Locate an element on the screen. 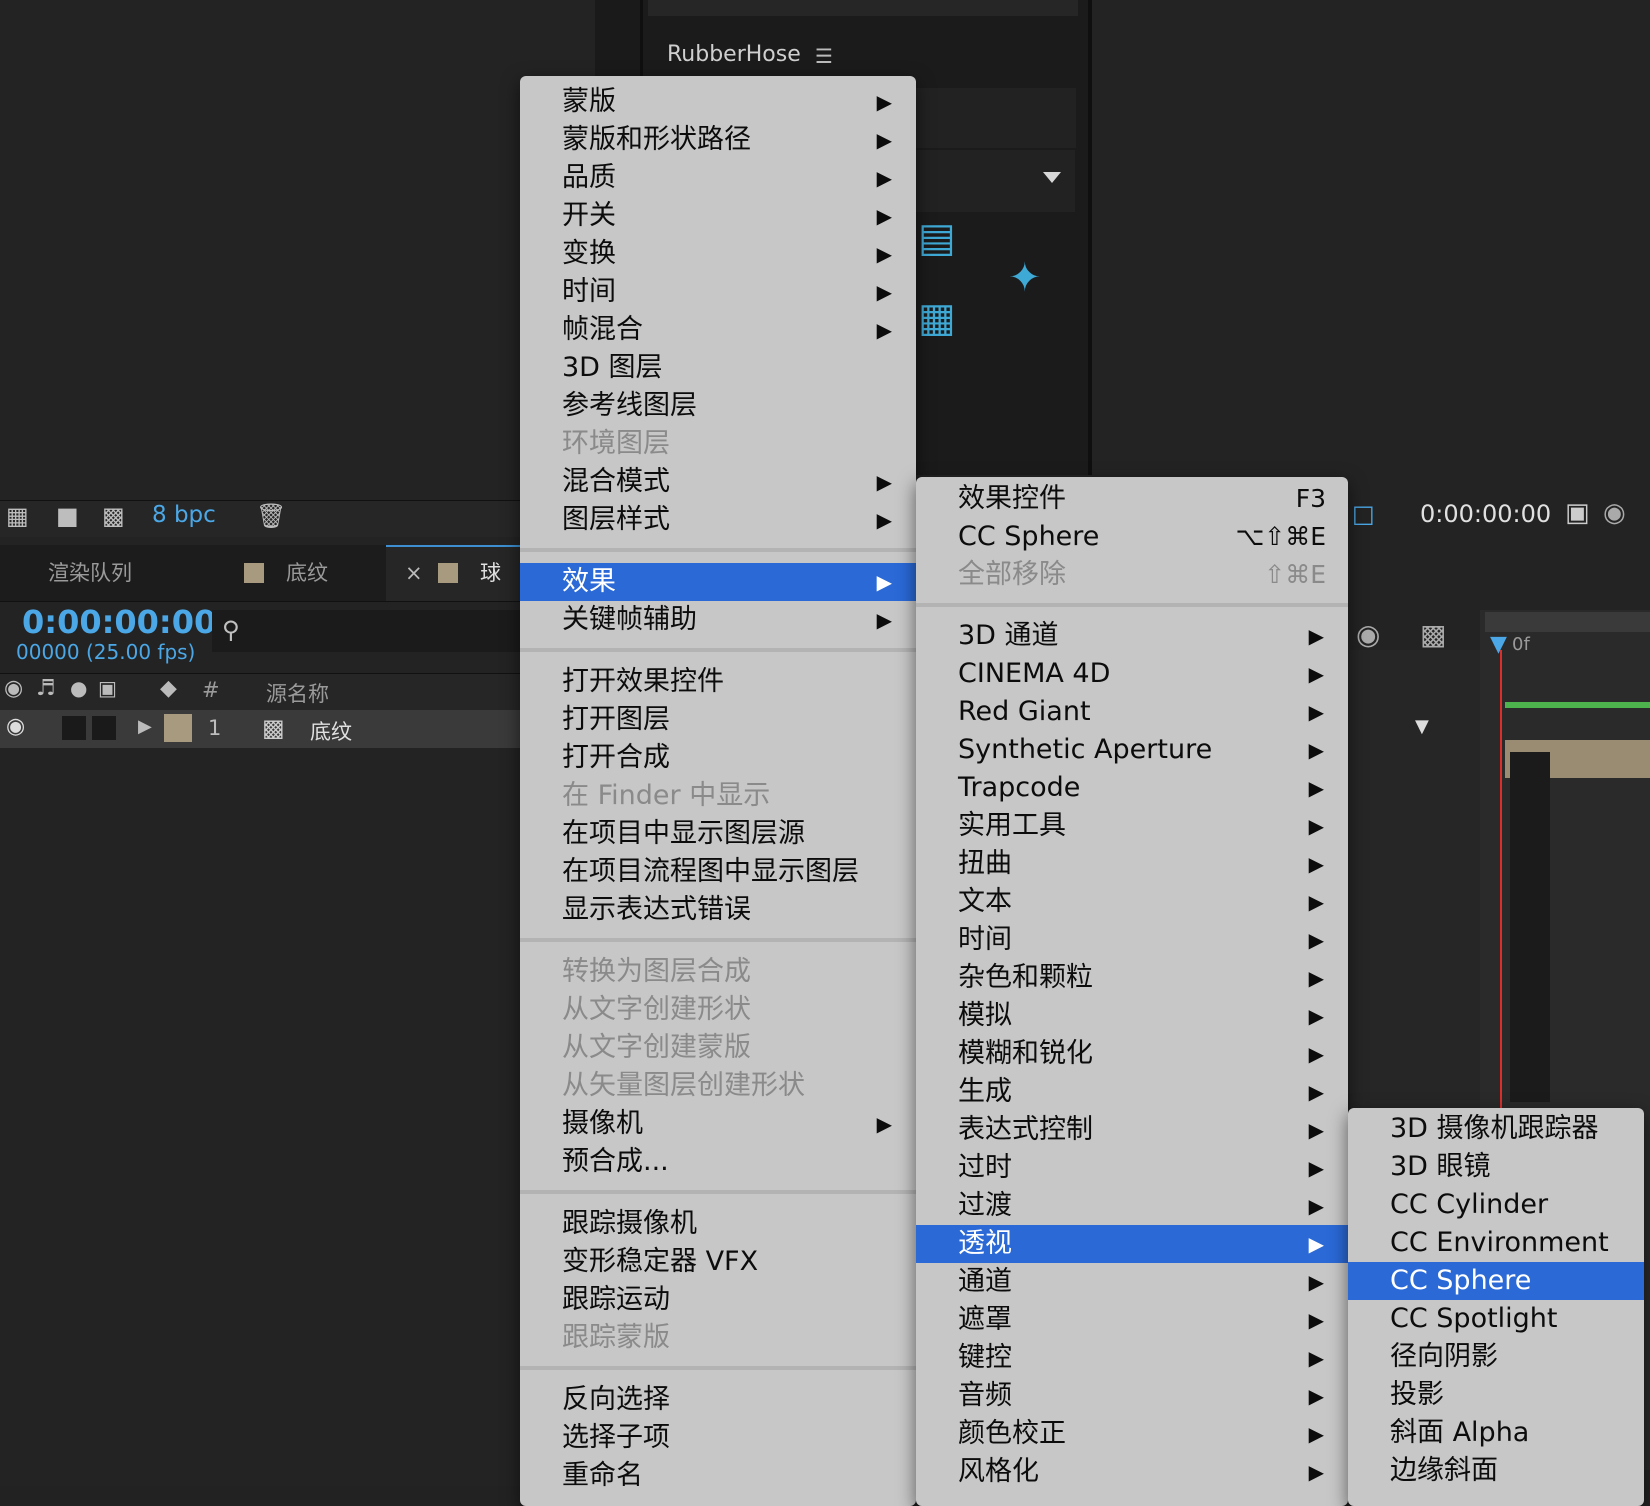  tab-ball: 球 is located at coordinates (490, 573).